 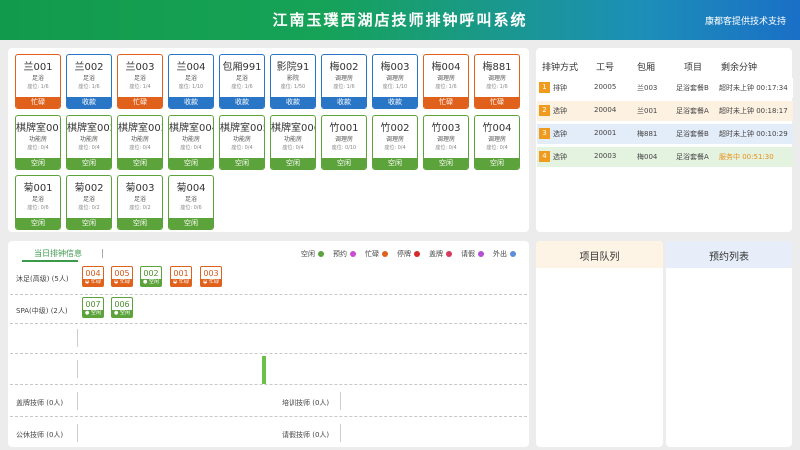 What do you see at coordinates (497, 128) in the screenshot?
I see `room-name: 竹004` at bounding box center [497, 128].